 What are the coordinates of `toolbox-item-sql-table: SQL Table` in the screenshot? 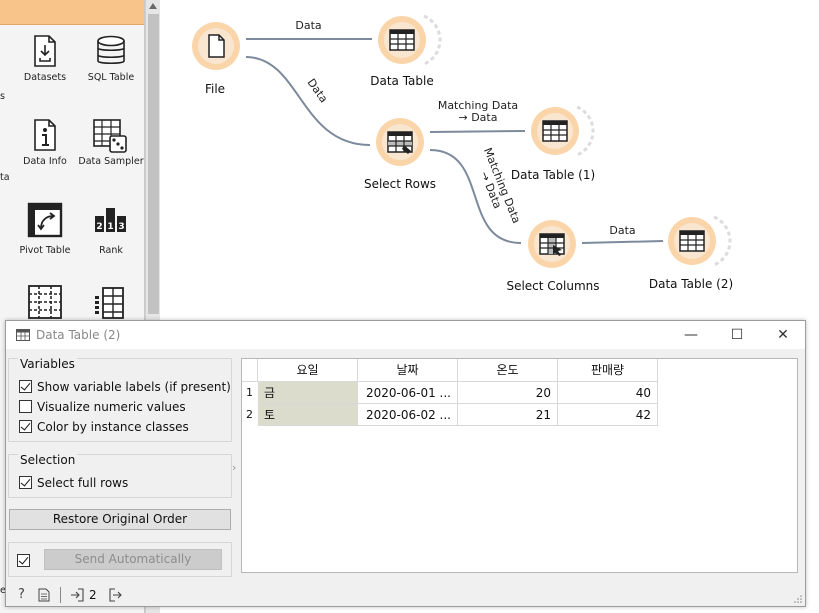 It's located at (110, 58).